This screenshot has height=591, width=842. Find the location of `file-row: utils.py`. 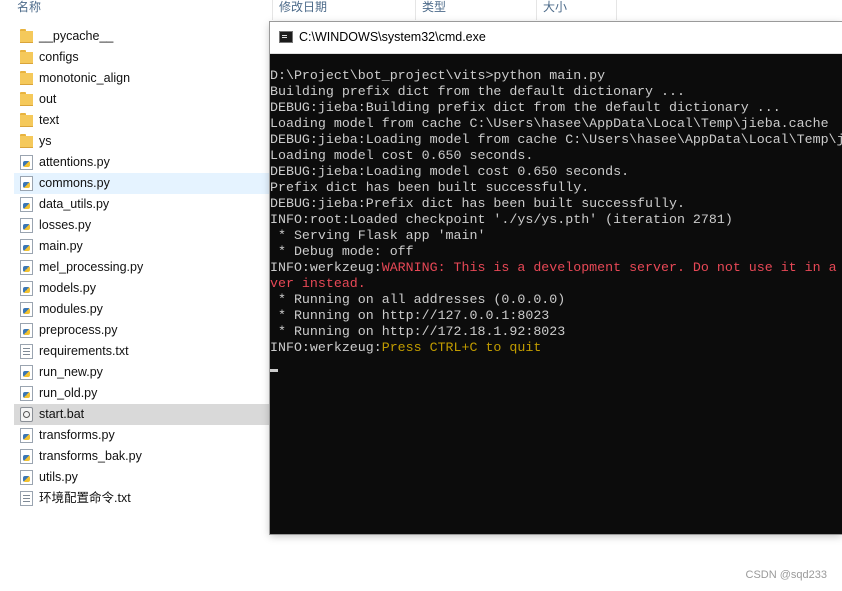

file-row: utils.py is located at coordinates (142, 477).